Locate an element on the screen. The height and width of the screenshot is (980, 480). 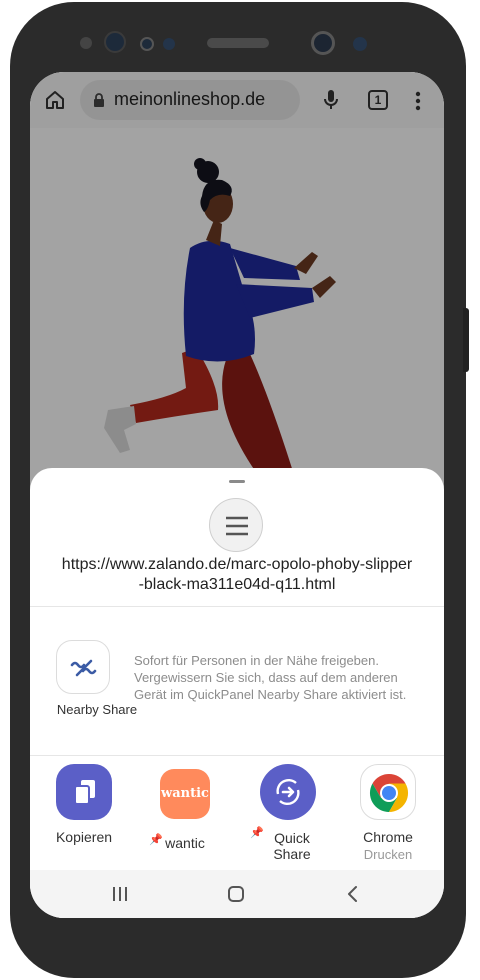
quick-share-label-line1: Quick is located at coordinates (292, 838).